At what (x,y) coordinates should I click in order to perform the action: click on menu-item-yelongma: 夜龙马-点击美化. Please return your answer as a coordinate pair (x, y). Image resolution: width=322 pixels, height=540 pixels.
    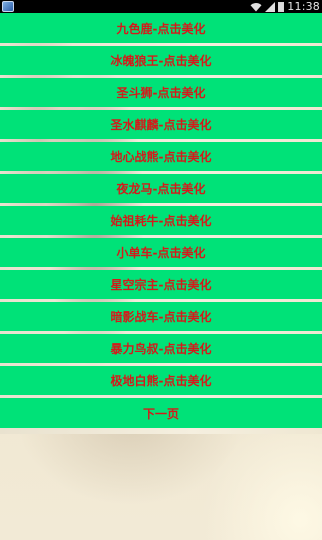
    Looking at the image, I should click on (161, 188).